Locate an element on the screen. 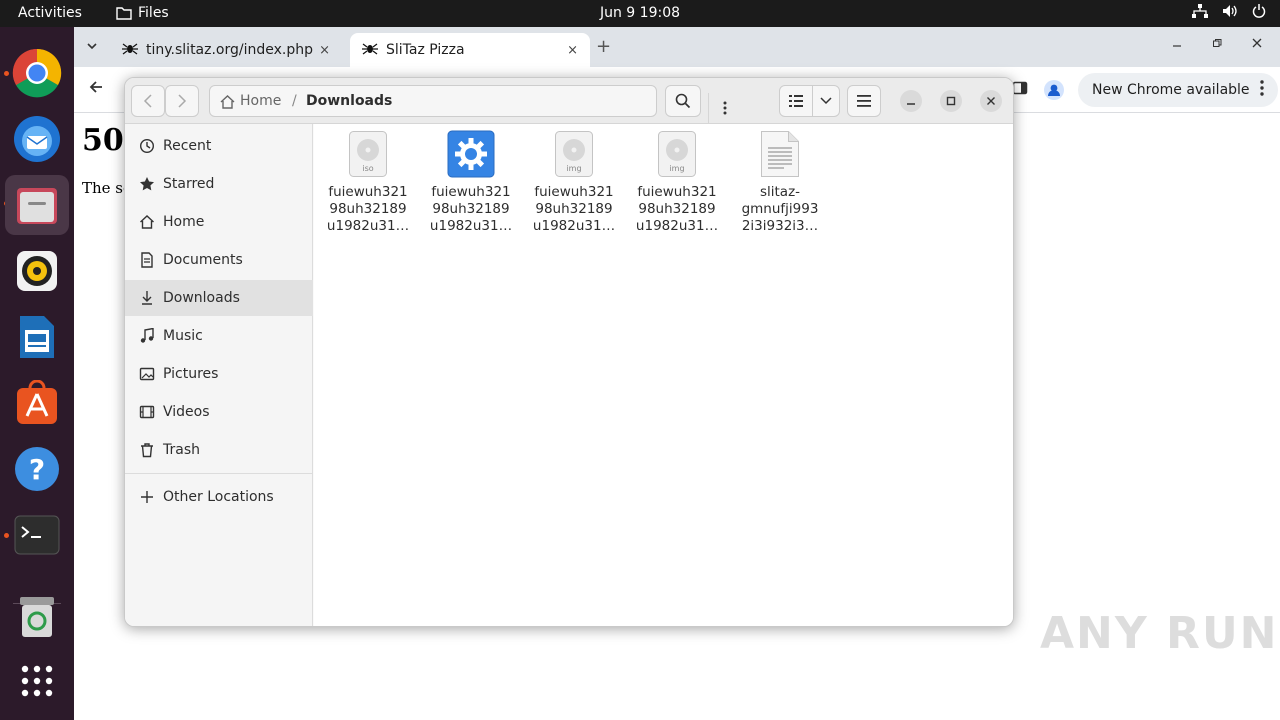 The height and width of the screenshot is (720, 1280). software-launcher is located at coordinates (37, 403).